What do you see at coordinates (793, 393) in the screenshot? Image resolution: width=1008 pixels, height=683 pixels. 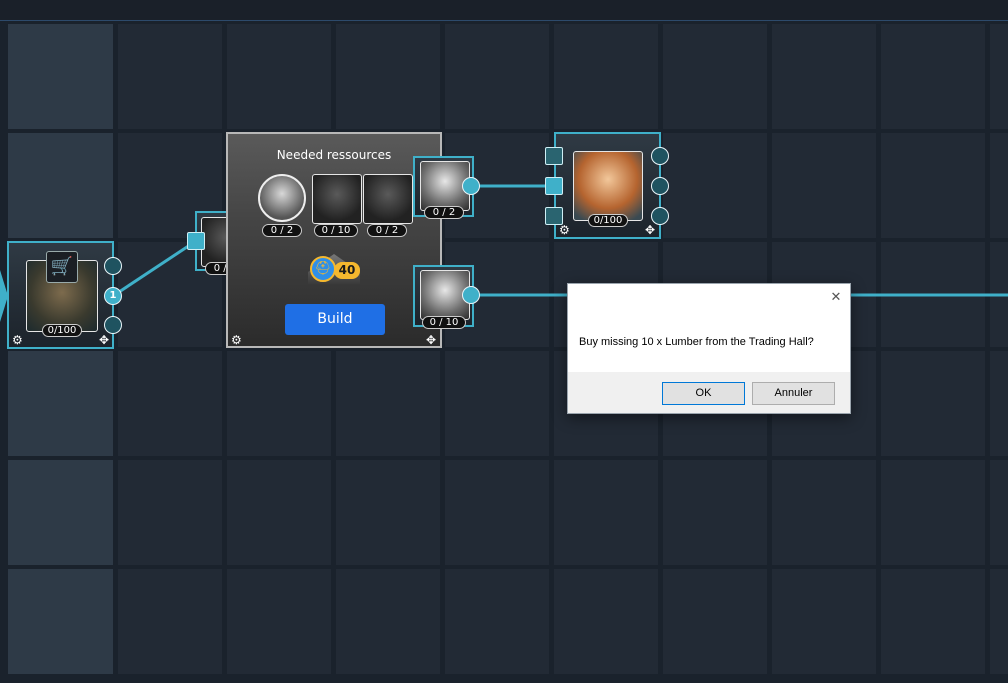 I see `cancel-button: Annuler` at bounding box center [793, 393].